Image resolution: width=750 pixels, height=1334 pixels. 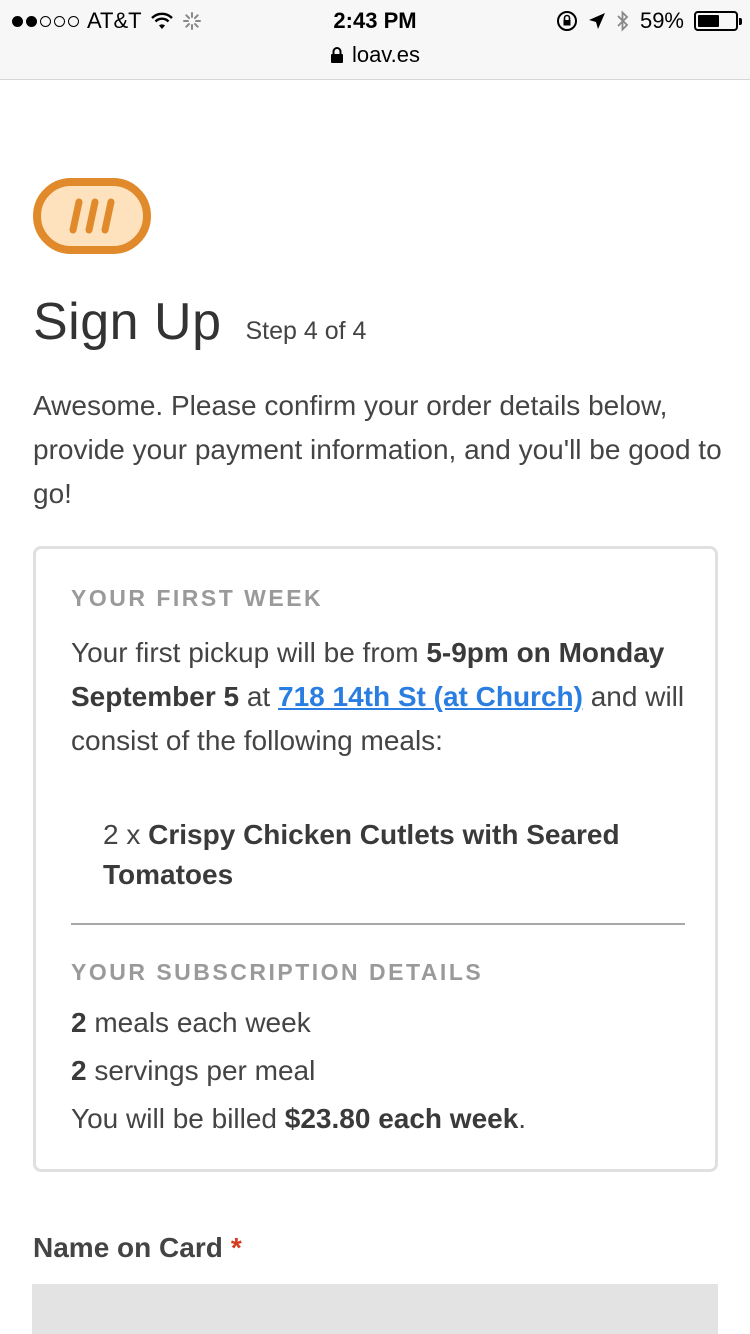 I want to click on pickup-text-pre: Your first pickup will be from, so click(x=249, y=652).